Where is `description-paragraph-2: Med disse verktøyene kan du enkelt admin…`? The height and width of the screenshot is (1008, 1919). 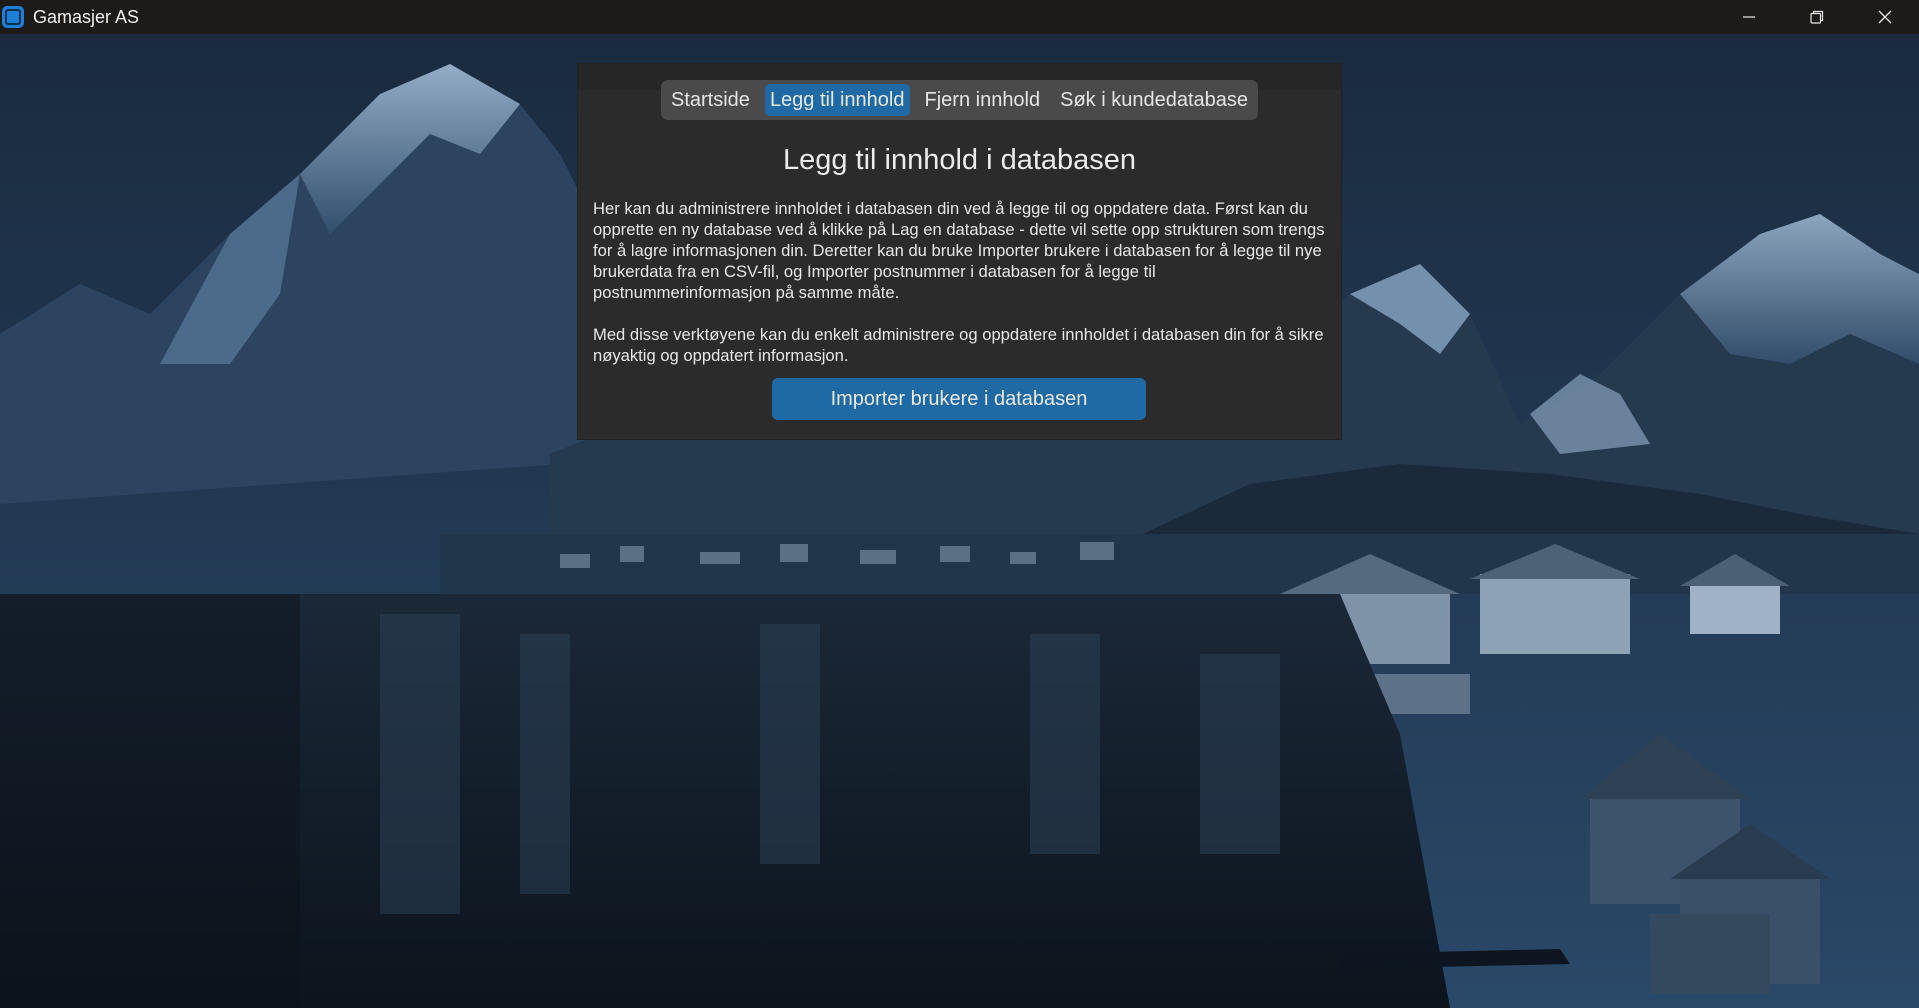
description-paragraph-2: Med disse verktøyene kan du enkelt admin… is located at coordinates (958, 345).